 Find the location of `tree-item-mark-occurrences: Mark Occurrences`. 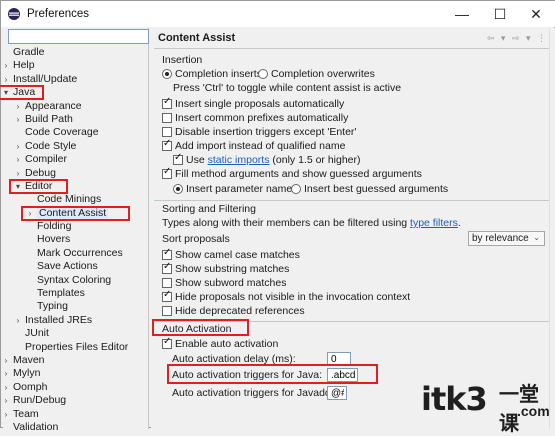

tree-item-mark-occurrences: Mark Occurrences is located at coordinates (76, 253).